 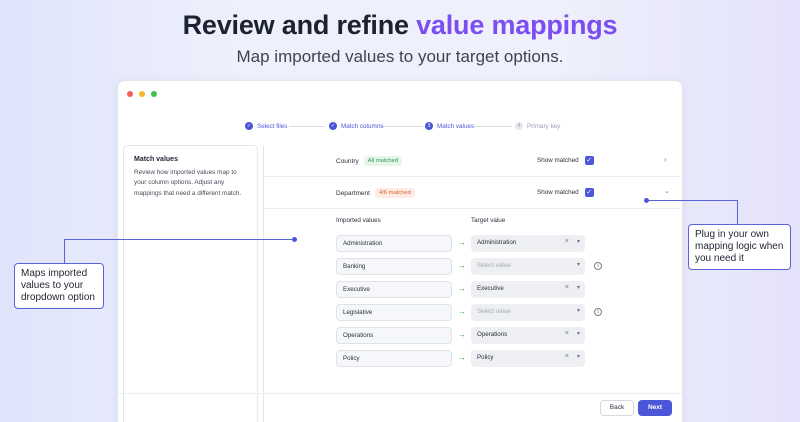 What do you see at coordinates (362, 126) in the screenshot?
I see `step-label: Match columns` at bounding box center [362, 126].